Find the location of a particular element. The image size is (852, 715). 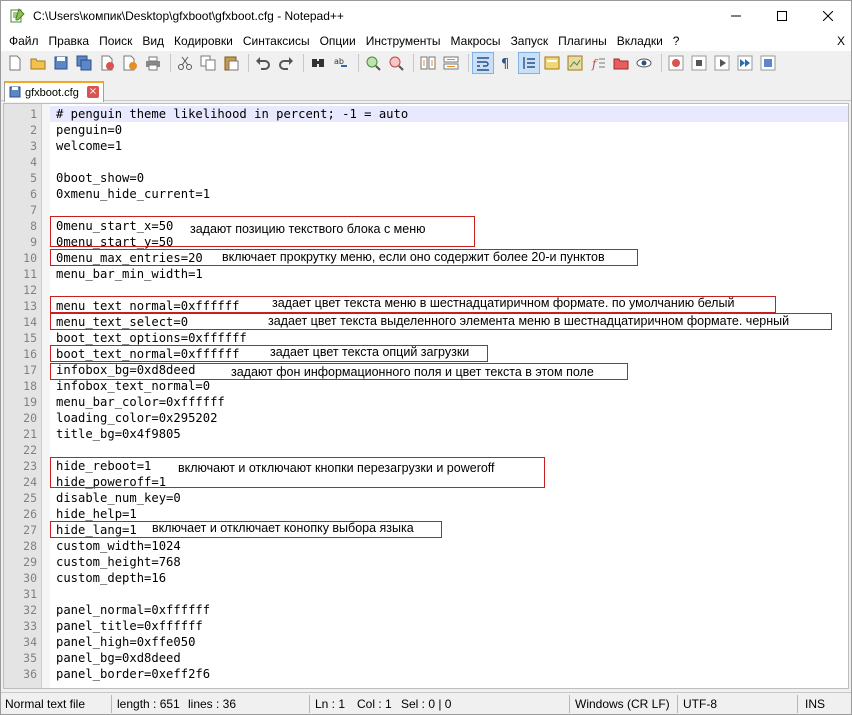

close-window-button is located at coordinates (828, 16).